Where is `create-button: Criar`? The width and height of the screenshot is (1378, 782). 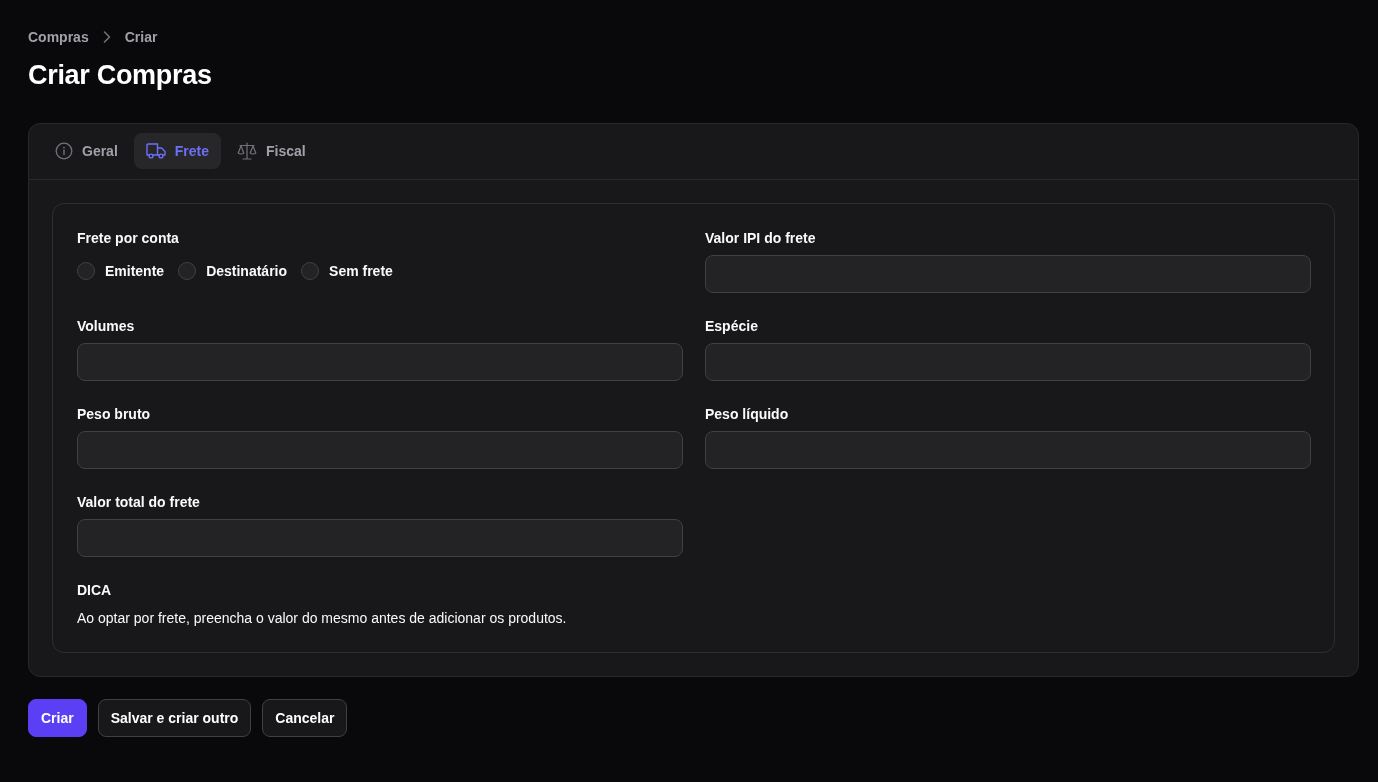 create-button: Criar is located at coordinates (57, 718).